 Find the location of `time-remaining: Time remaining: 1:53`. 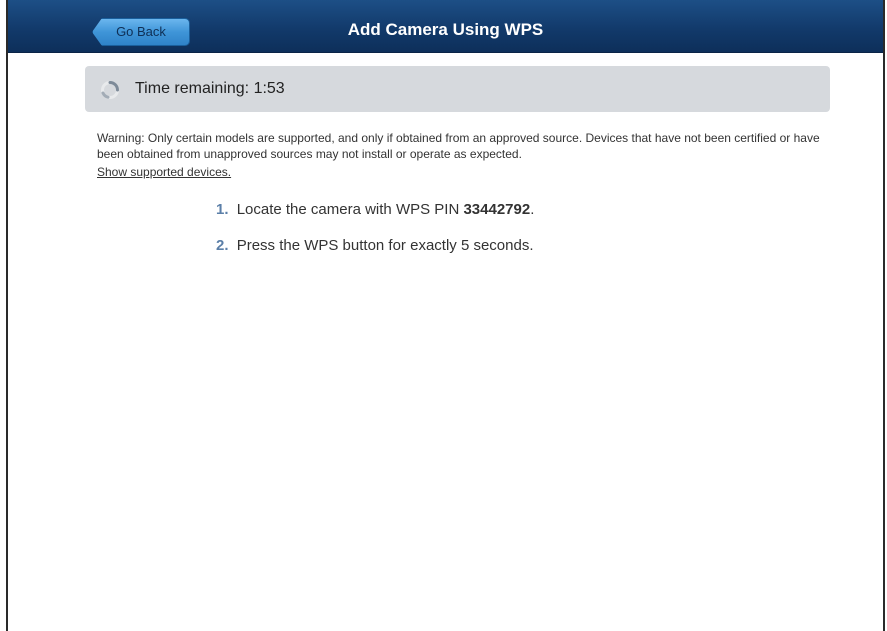

time-remaining: Time remaining: 1:53 is located at coordinates (210, 89).